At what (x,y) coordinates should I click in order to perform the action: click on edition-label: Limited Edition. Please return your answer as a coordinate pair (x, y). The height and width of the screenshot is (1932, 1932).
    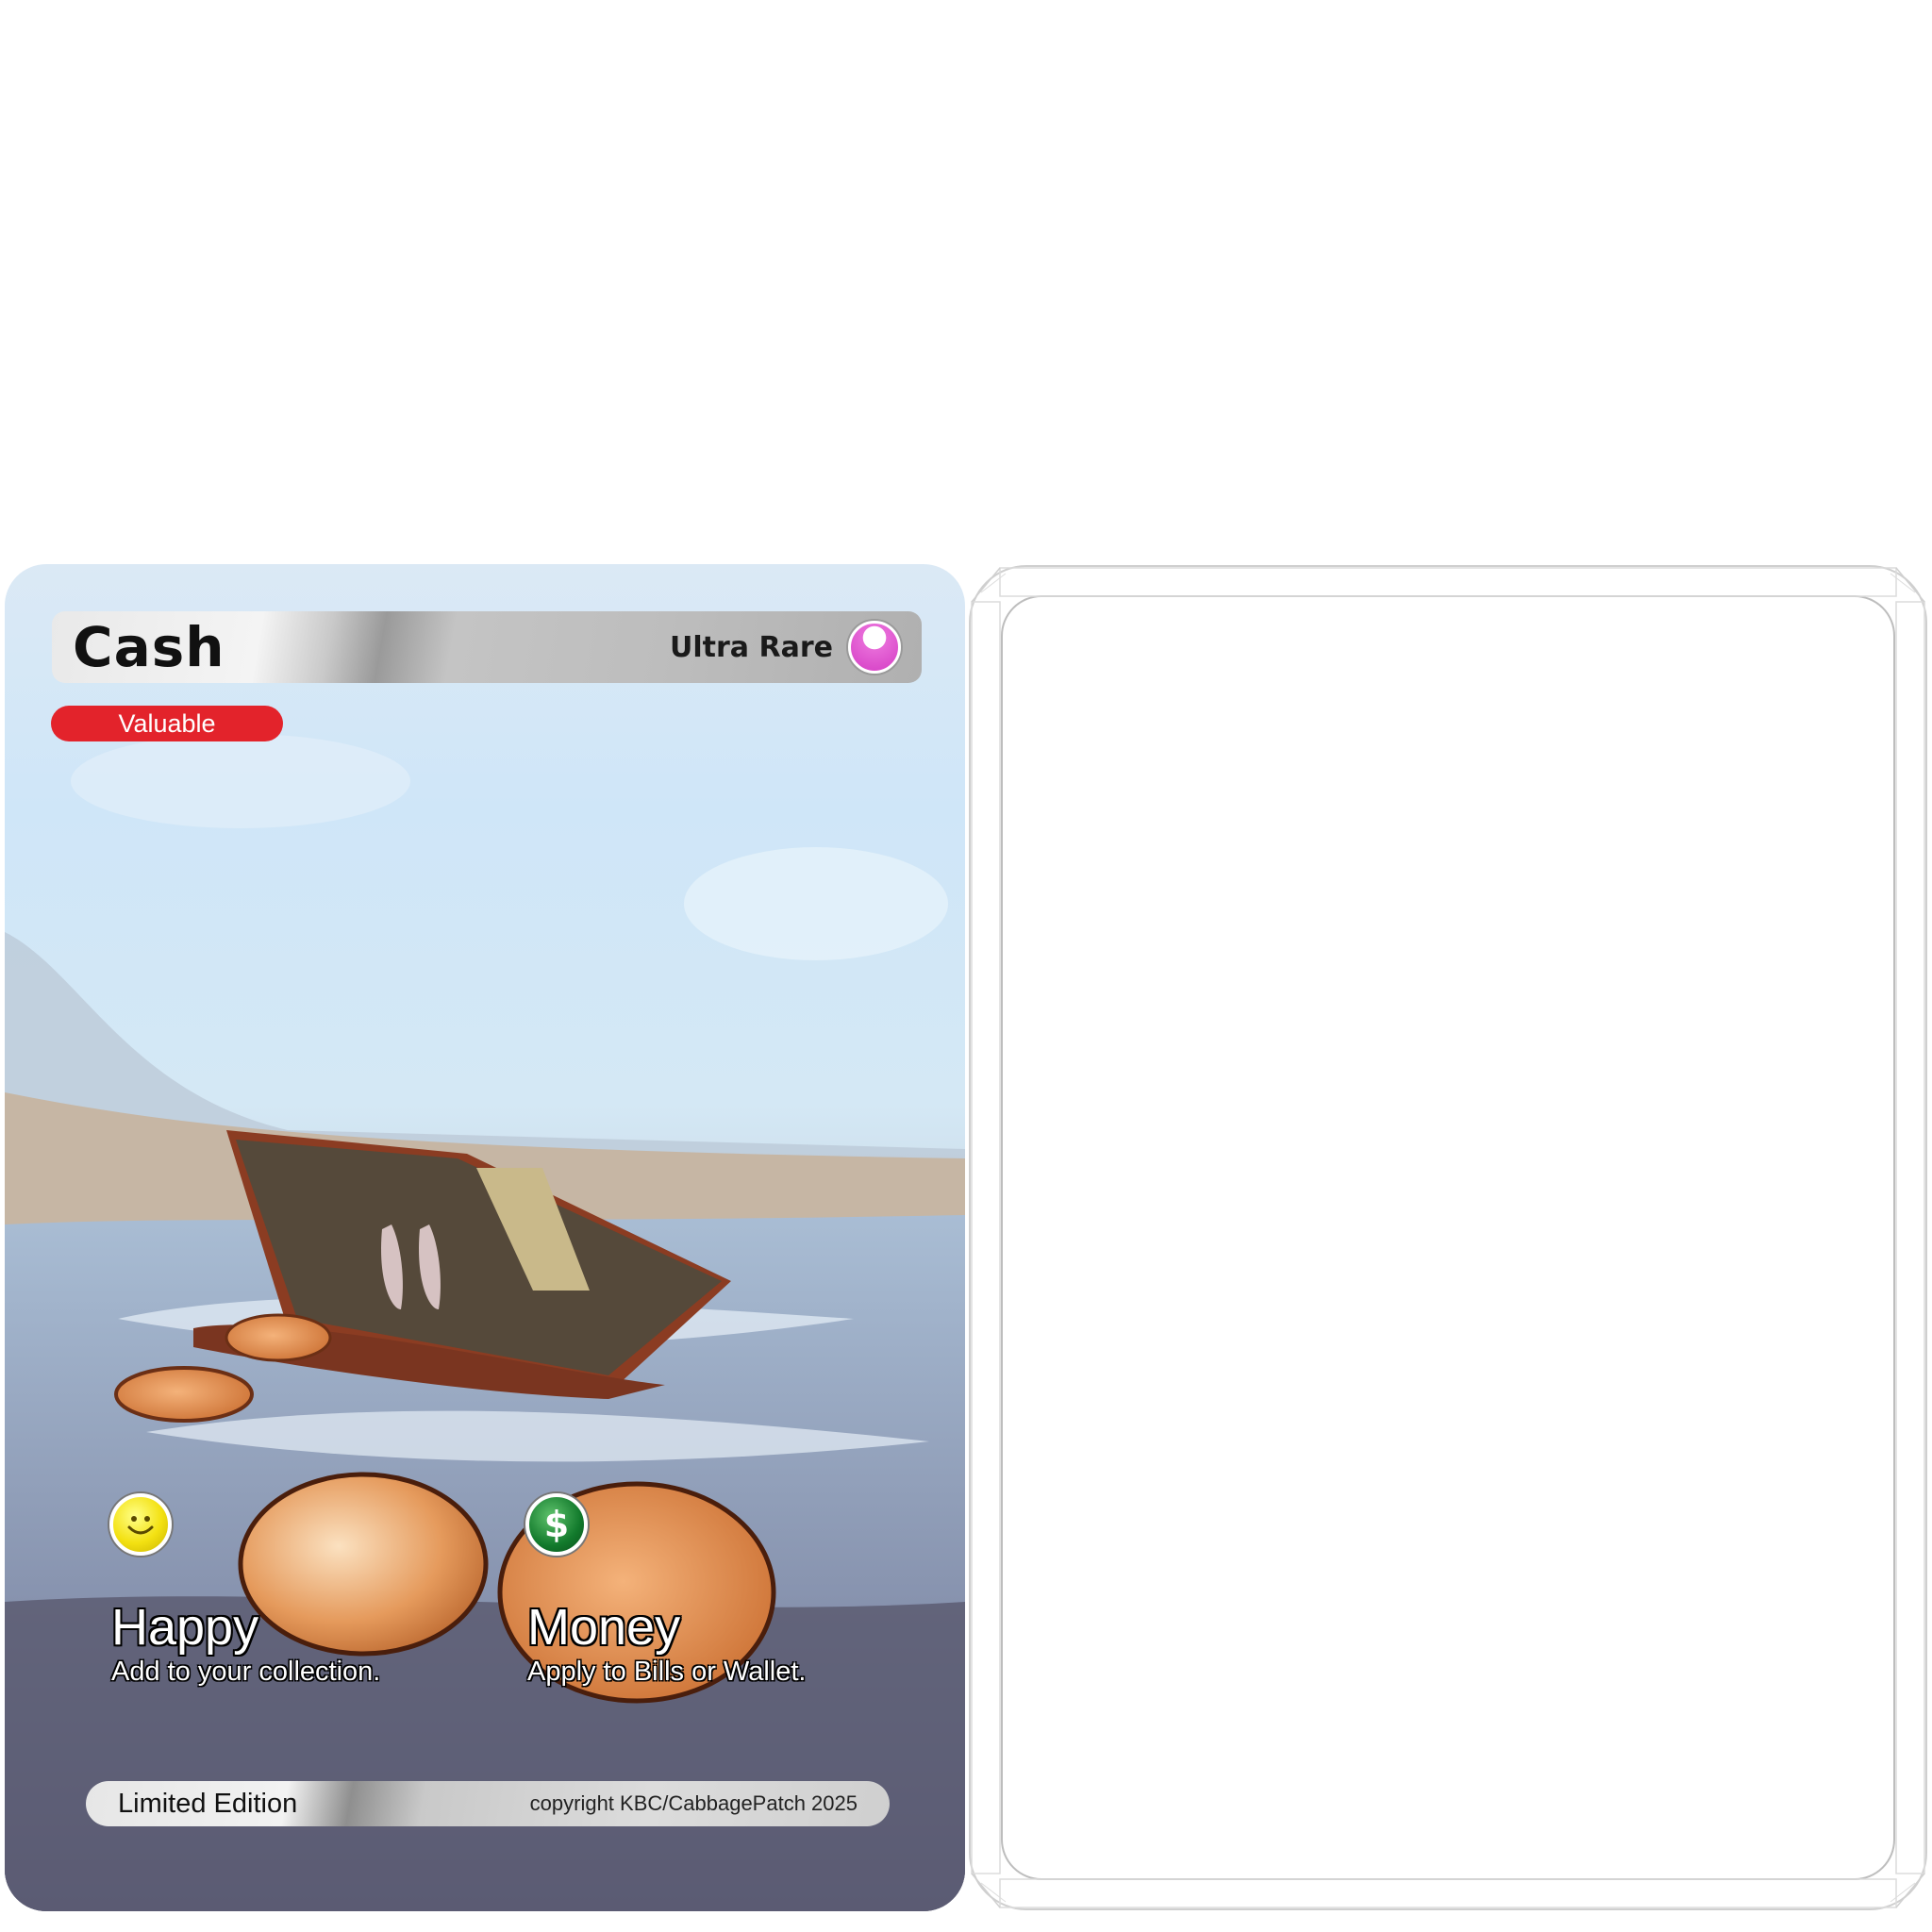
    Looking at the image, I should click on (208, 1804).